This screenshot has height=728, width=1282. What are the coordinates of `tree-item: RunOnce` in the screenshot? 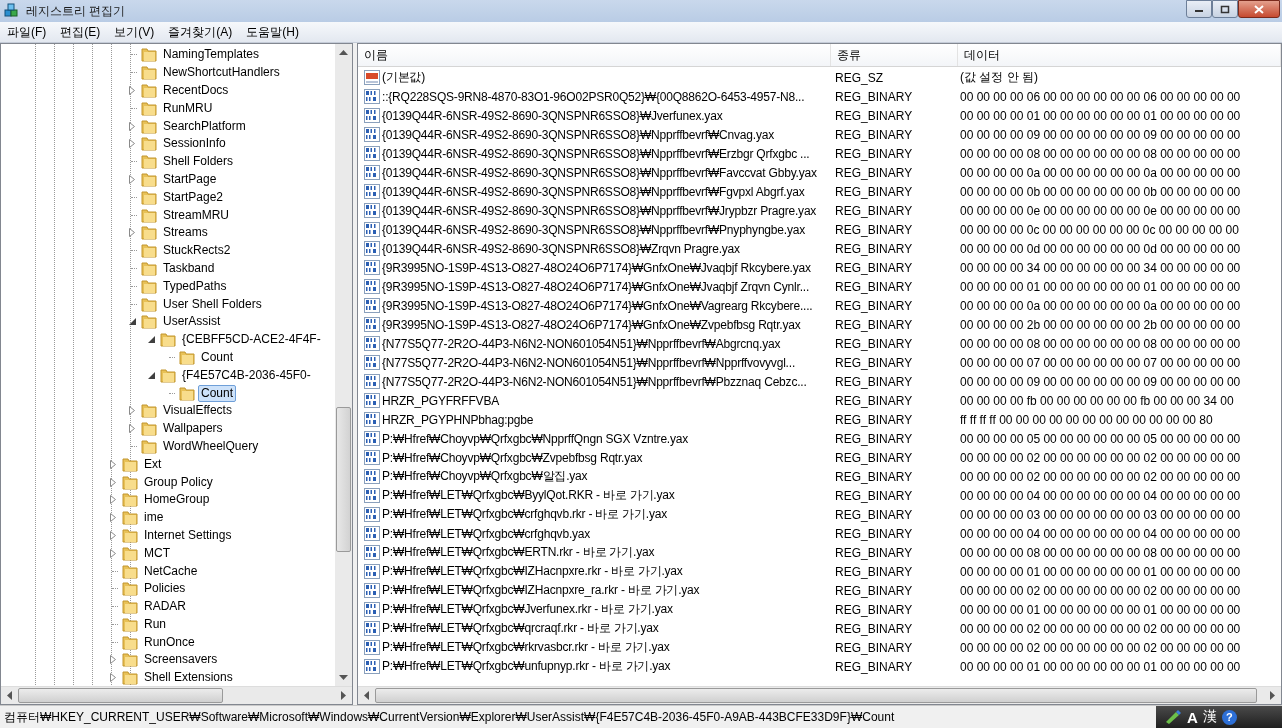 It's located at (169, 642).